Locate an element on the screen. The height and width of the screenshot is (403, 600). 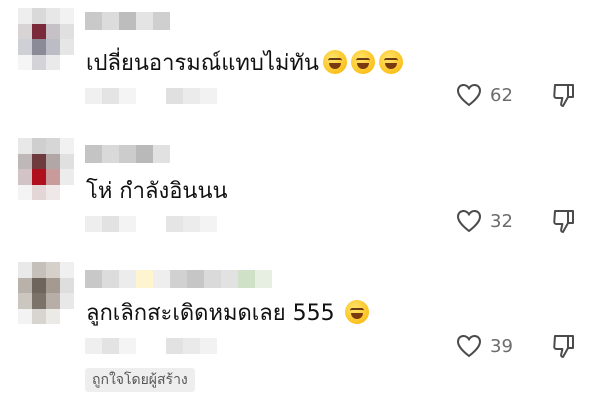
comment-actions: 39 is located at coordinates (516, 346).